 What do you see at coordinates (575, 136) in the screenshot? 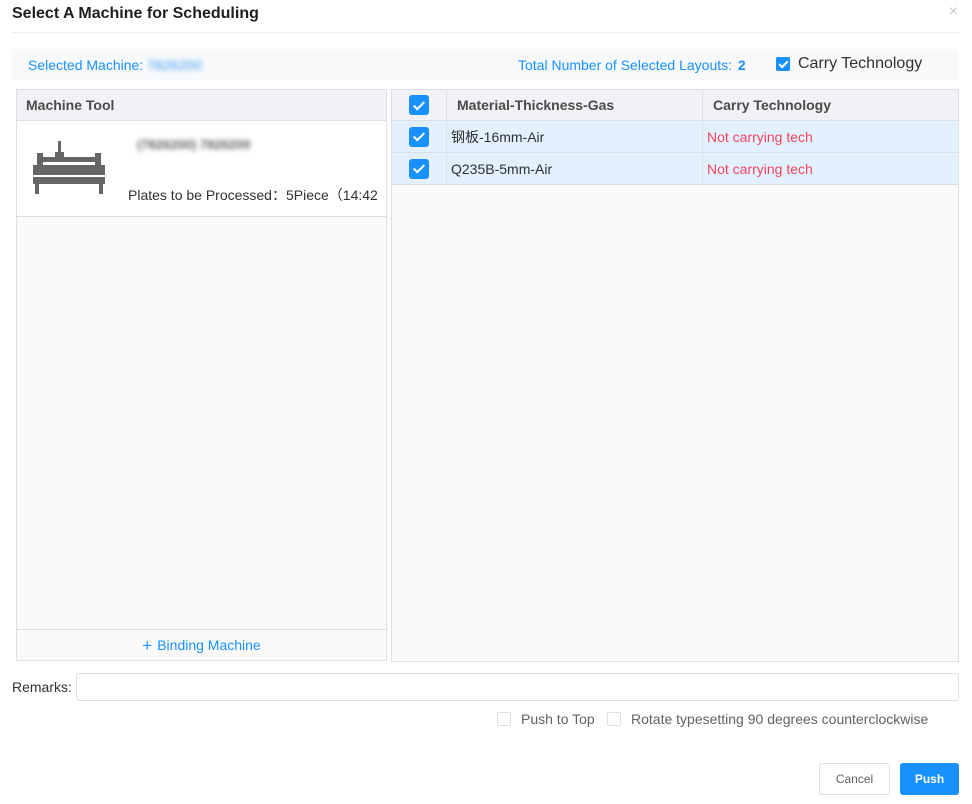
I see `material-cell: 钢板-16mm-Air` at bounding box center [575, 136].